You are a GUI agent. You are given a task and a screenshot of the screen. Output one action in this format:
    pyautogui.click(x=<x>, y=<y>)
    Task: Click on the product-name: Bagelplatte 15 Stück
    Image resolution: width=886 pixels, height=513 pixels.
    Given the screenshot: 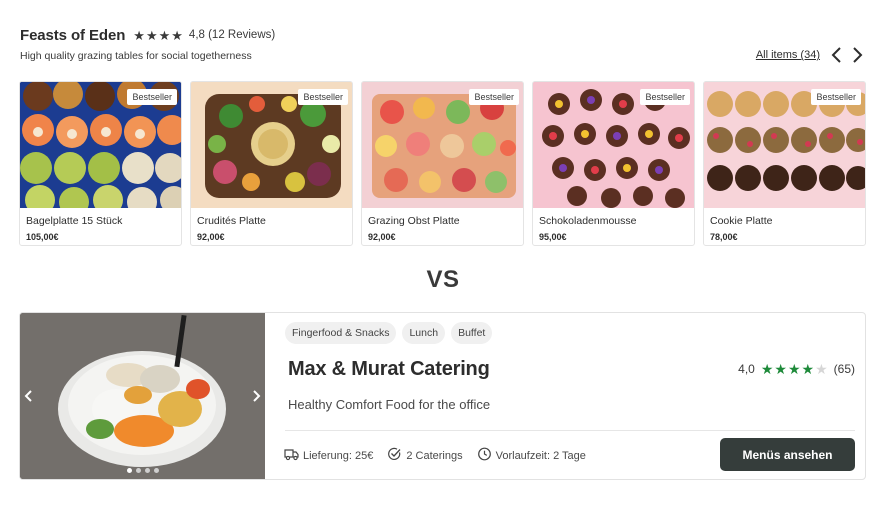 What is the action you would take?
    pyautogui.click(x=74, y=221)
    